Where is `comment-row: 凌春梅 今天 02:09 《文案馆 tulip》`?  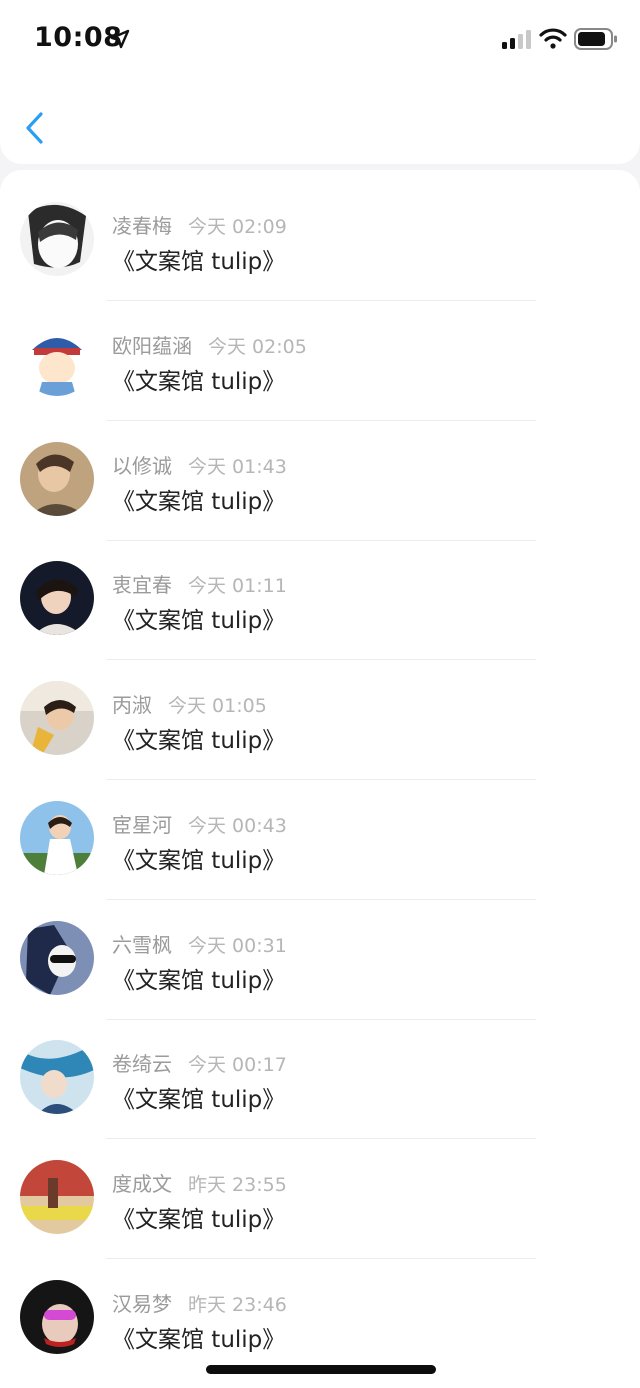
comment-row: 凌春梅 今天 02:09 《文案馆 tulip》 is located at coordinates (320, 235).